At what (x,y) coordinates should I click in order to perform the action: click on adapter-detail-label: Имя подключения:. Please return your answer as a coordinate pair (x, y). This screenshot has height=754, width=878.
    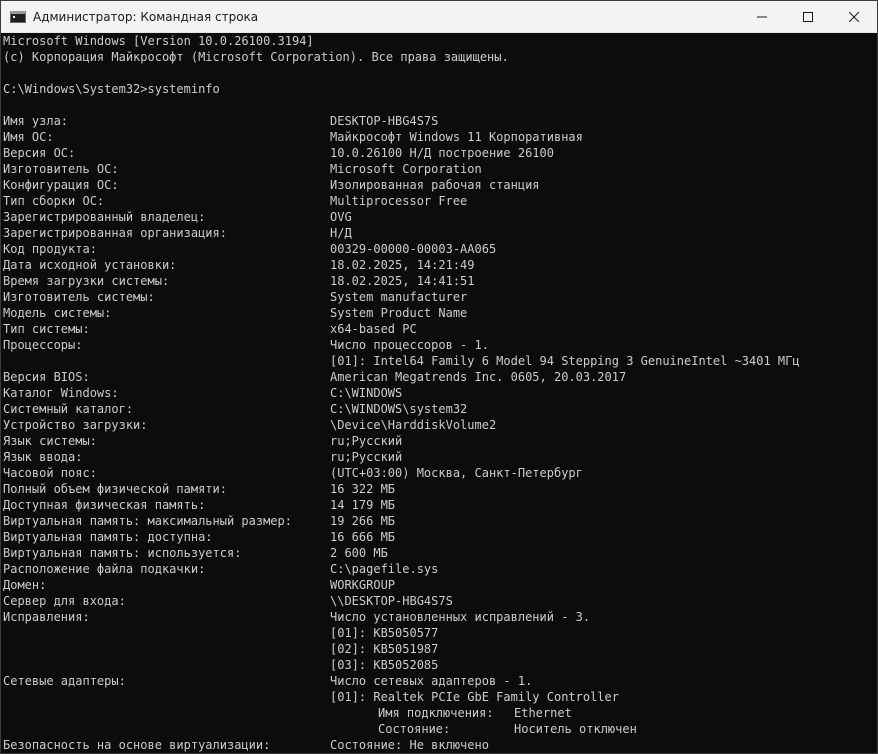
    Looking at the image, I should click on (436, 713).